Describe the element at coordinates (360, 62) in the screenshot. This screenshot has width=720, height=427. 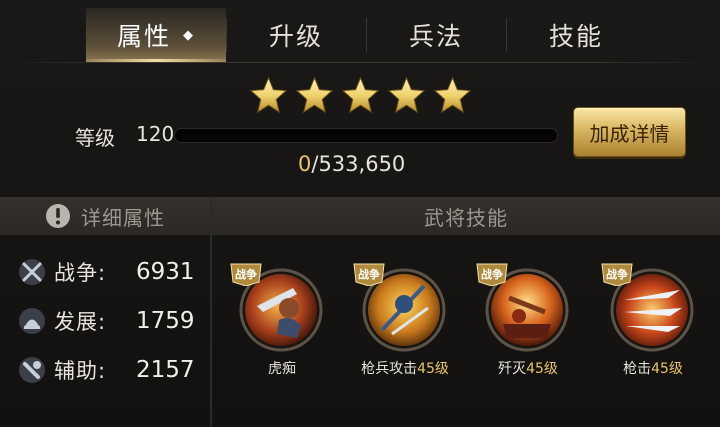
I see `tab-divider` at that location.